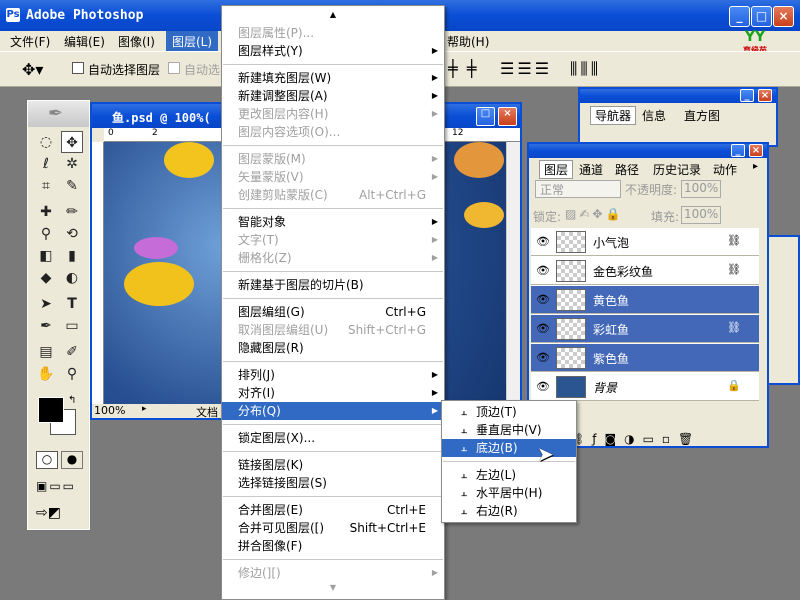 Image resolution: width=800 pixels, height=600 pixels. I want to click on path-select-icon: ➤, so click(46, 304).